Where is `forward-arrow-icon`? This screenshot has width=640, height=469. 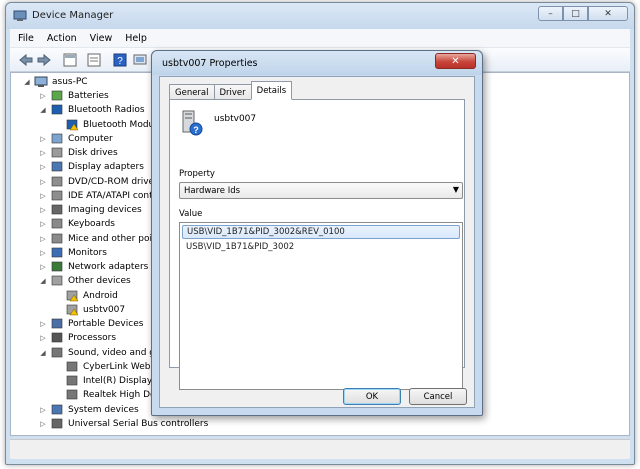
forward-arrow-icon is located at coordinates (44, 60).